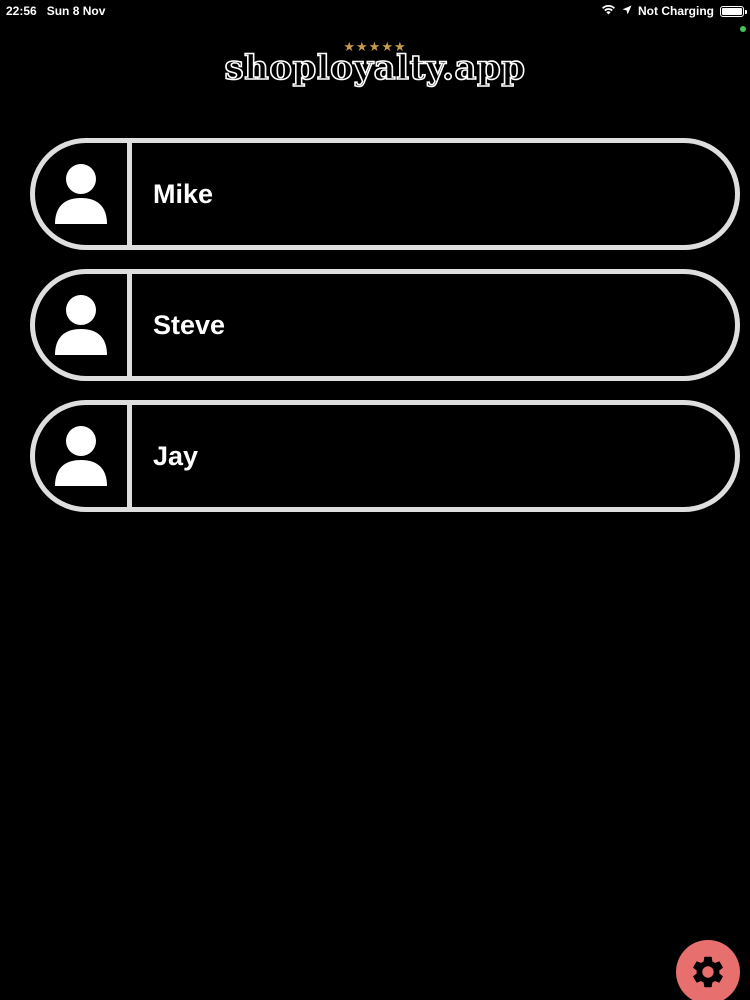 The height and width of the screenshot is (1000, 750). What do you see at coordinates (627, 11) in the screenshot?
I see `location-arrow-icon` at bounding box center [627, 11].